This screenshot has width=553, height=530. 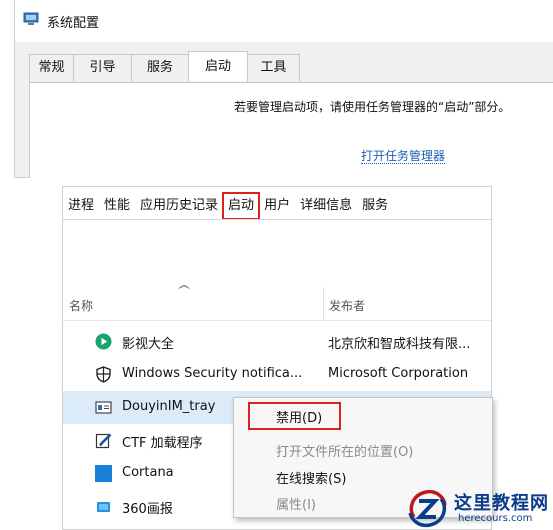 I want to click on tab-processes: 进程, so click(x=81, y=206).